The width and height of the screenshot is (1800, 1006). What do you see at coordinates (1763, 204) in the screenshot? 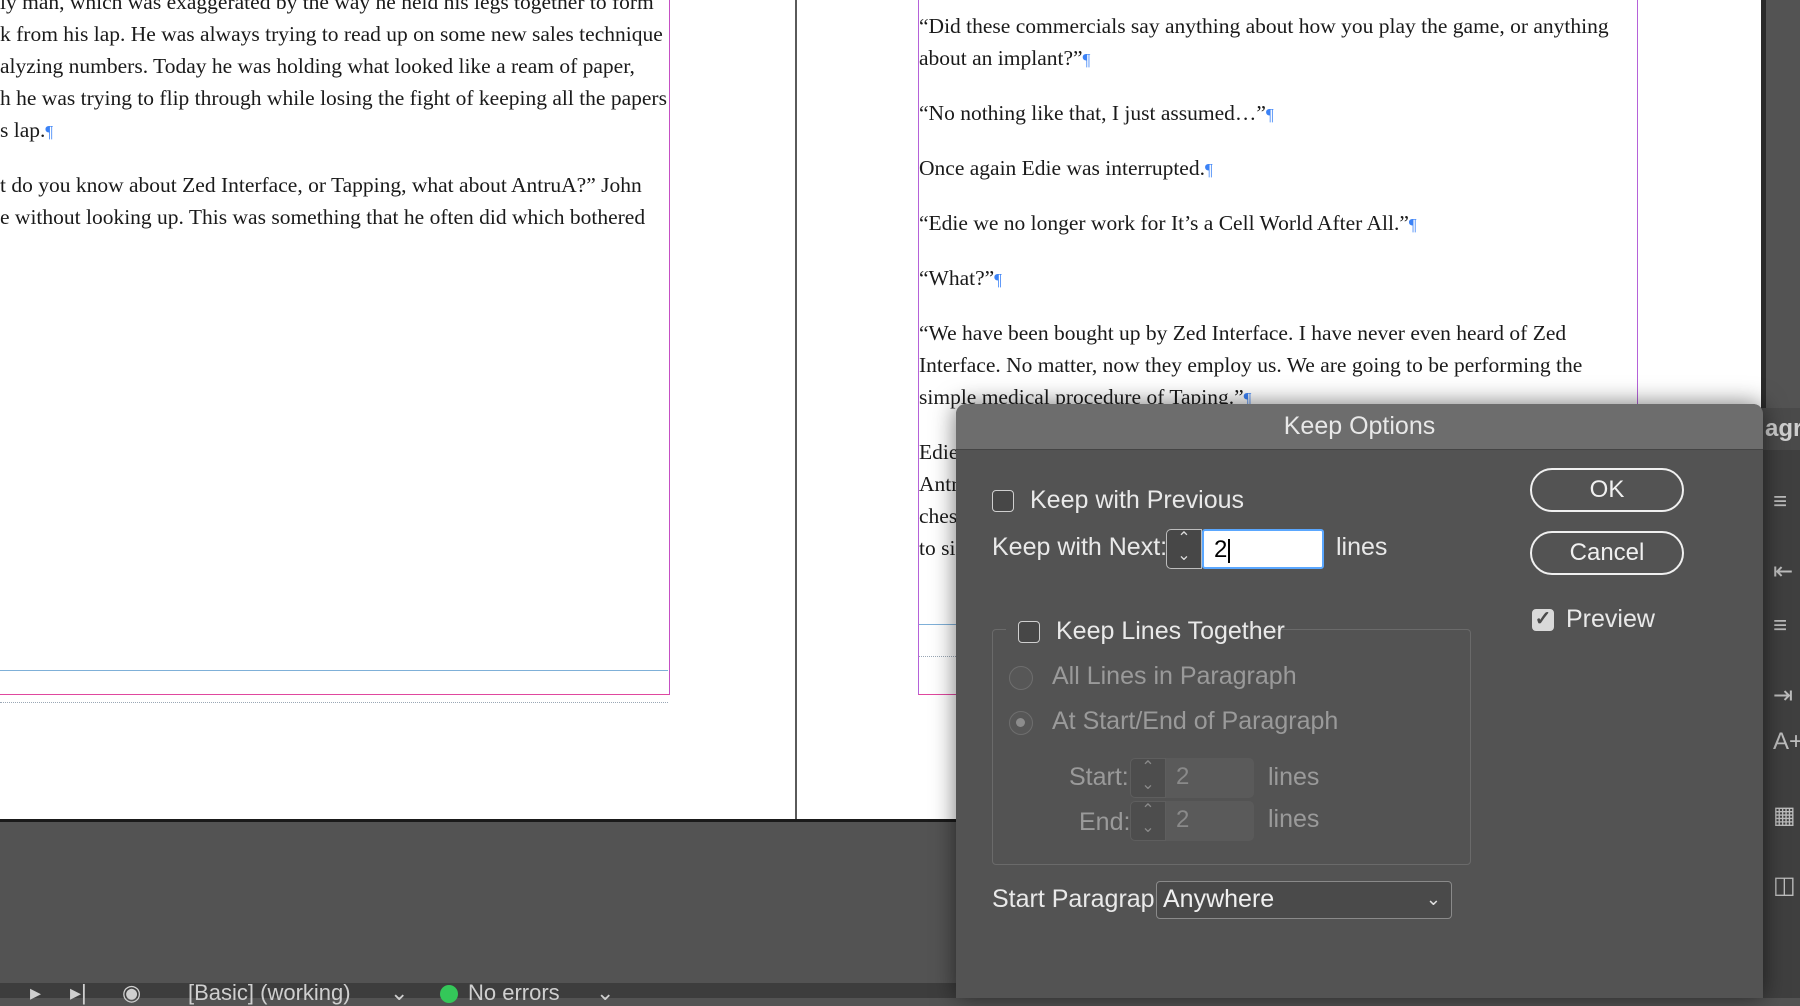
I see `spread-right-edge` at bounding box center [1763, 204].